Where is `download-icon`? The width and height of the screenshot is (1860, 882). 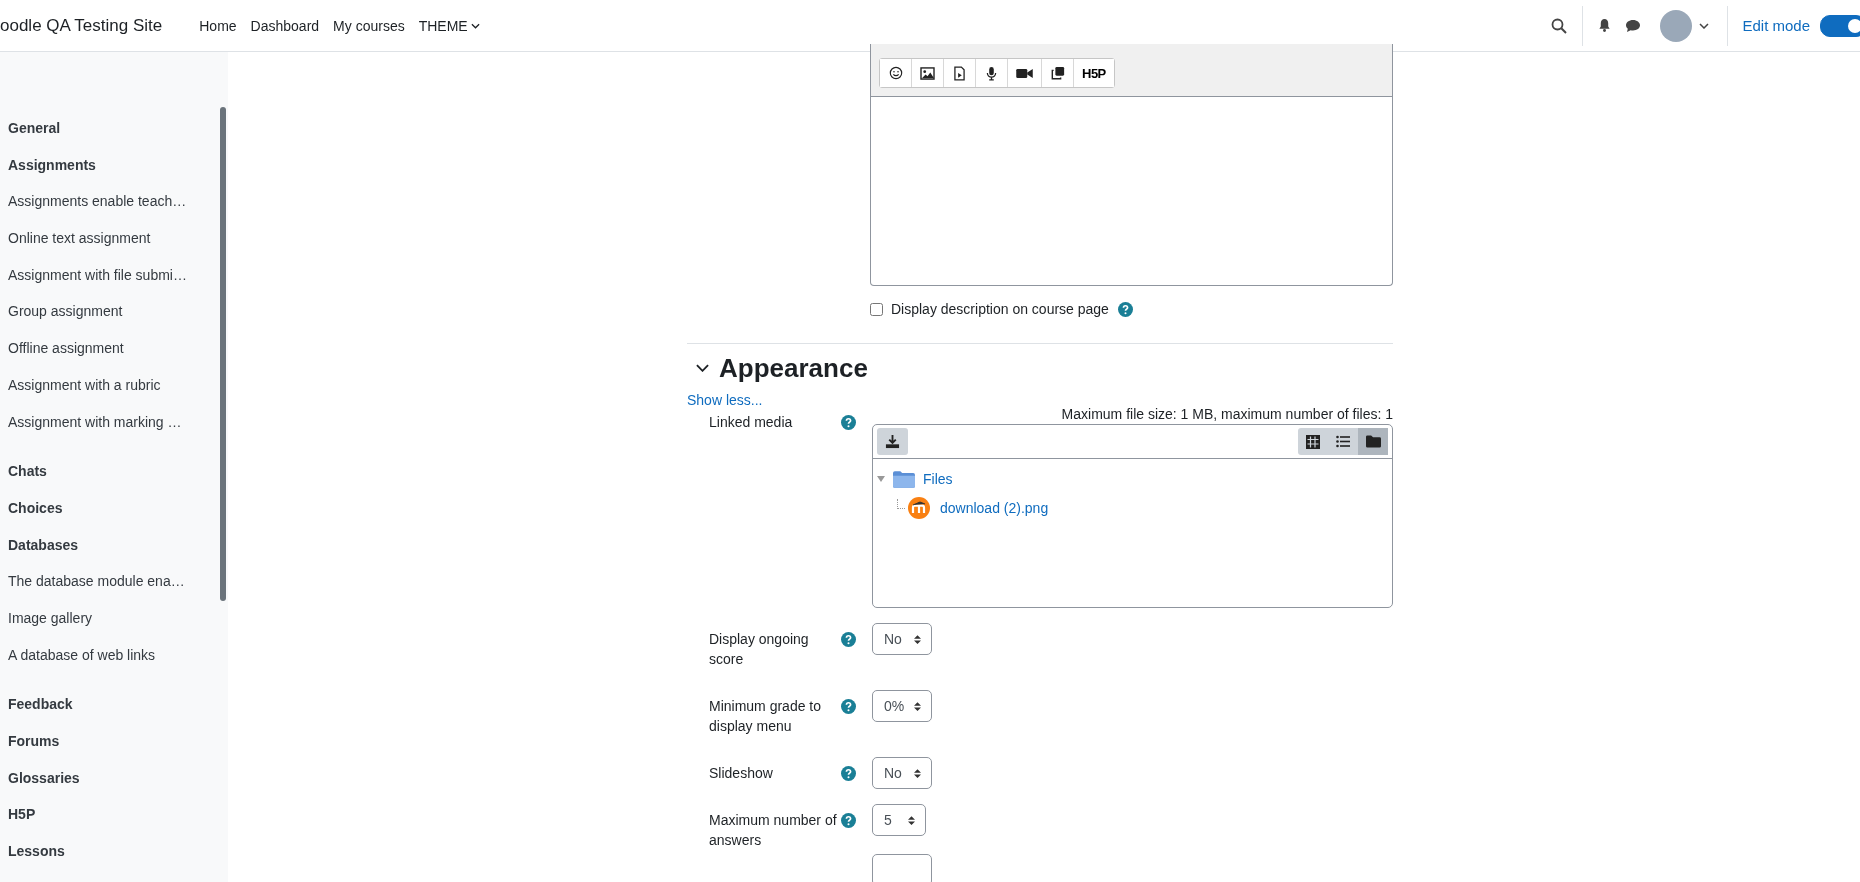
download-icon is located at coordinates (892, 441).